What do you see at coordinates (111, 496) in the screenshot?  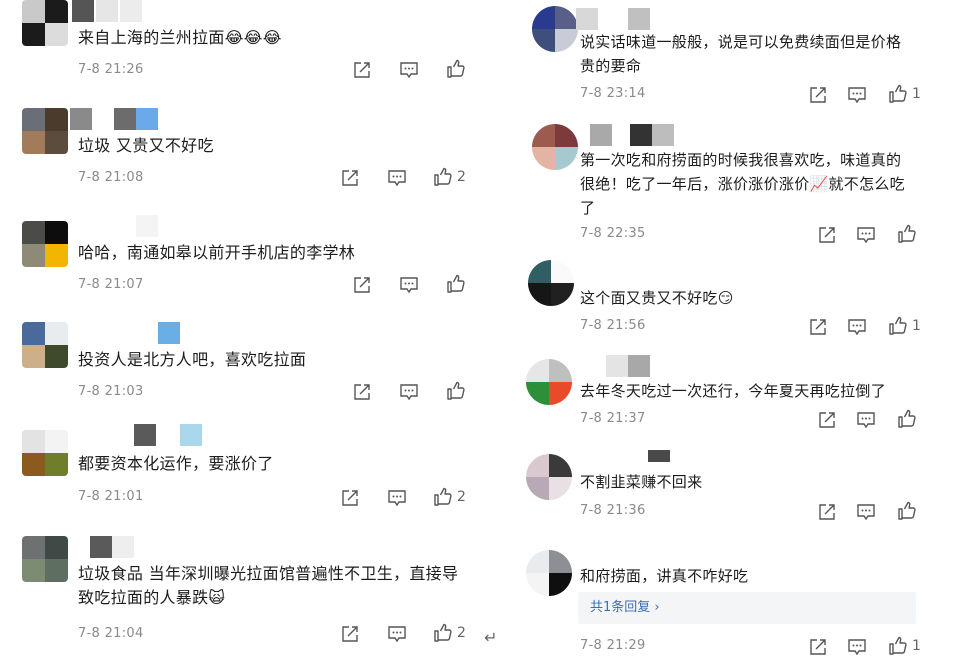 I see `comment-time: 7-8 21:01` at bounding box center [111, 496].